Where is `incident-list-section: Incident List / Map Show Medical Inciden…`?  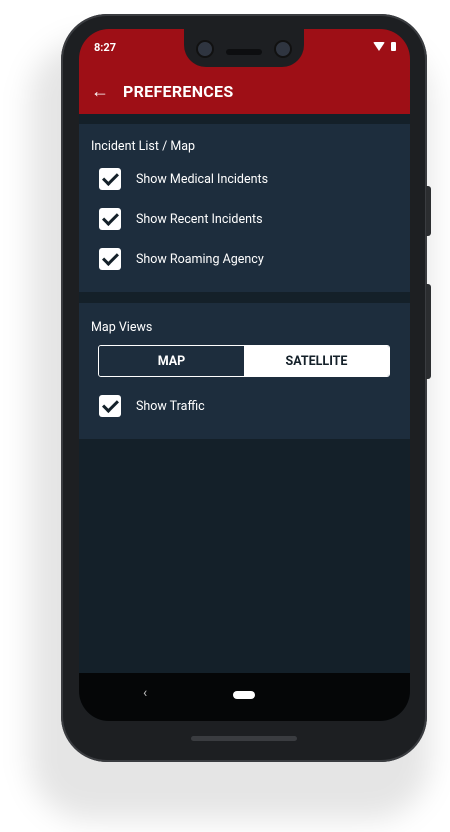
incident-list-section: Incident List / Map Show Medical Inciden… is located at coordinates (244, 208).